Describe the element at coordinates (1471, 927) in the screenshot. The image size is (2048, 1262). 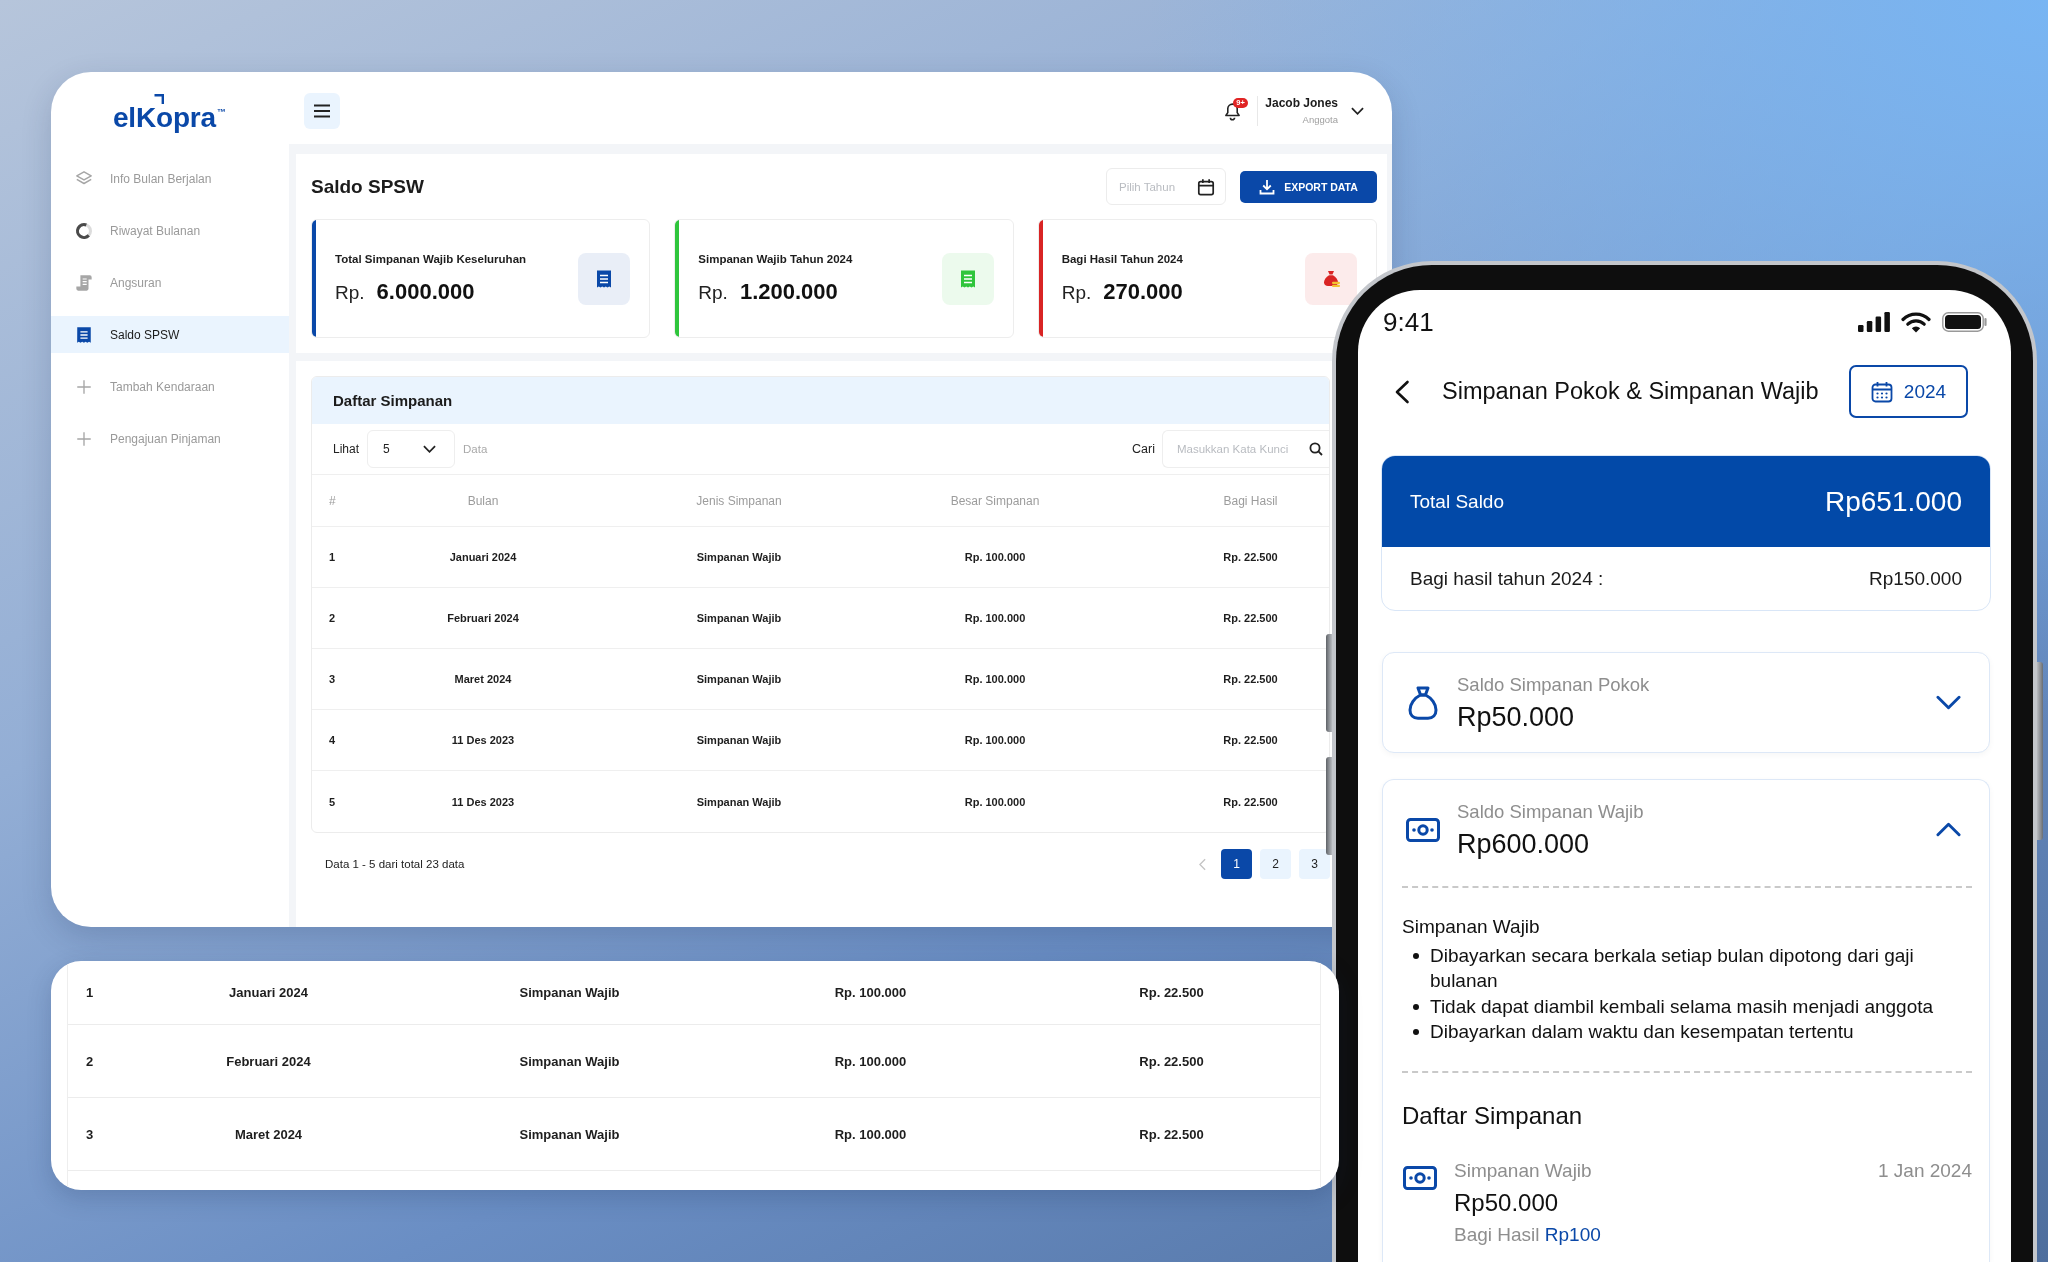
I see `details-title: Simpanan Wajib` at that location.